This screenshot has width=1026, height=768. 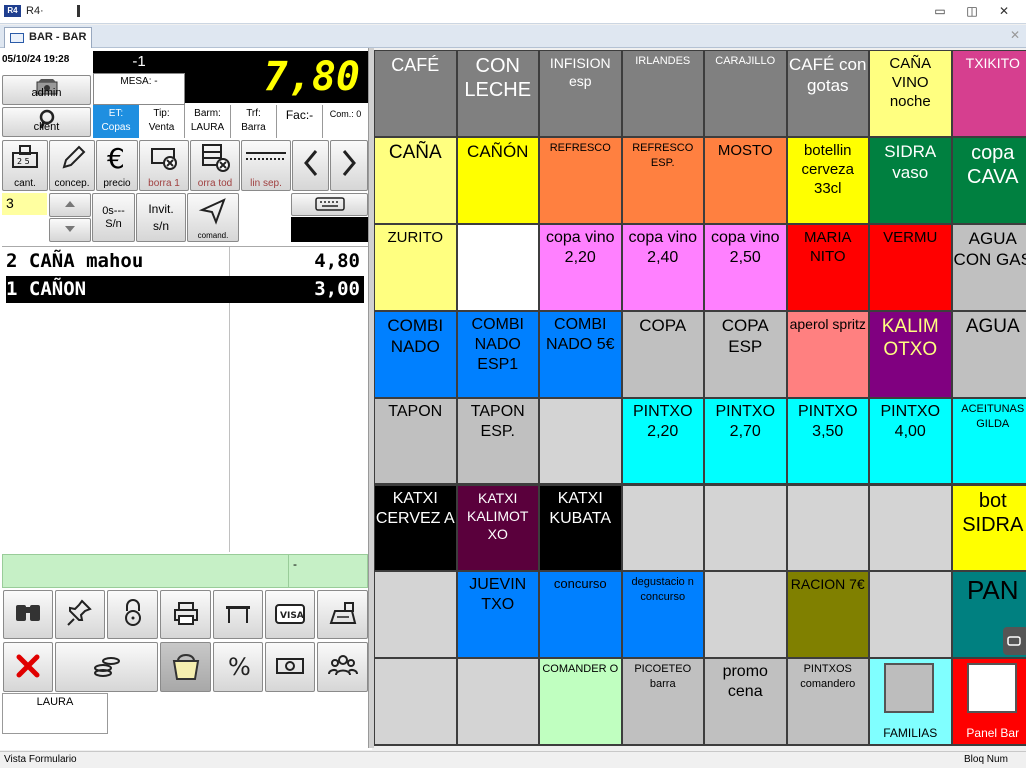 I want to click on tab-bar-bar: BAR - BAR, so click(x=48, y=37).